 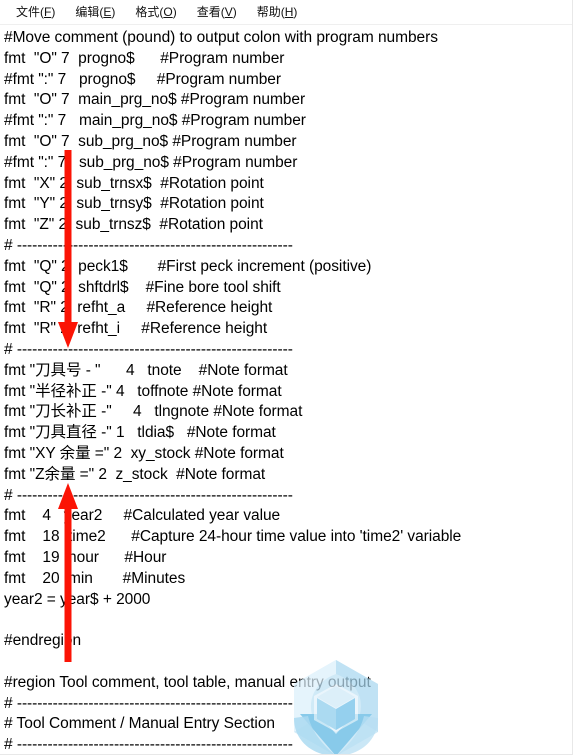 I want to click on editor-line: fmt "刀具直径 -" 1 tldia$ #Note format, so click(x=140, y=433).